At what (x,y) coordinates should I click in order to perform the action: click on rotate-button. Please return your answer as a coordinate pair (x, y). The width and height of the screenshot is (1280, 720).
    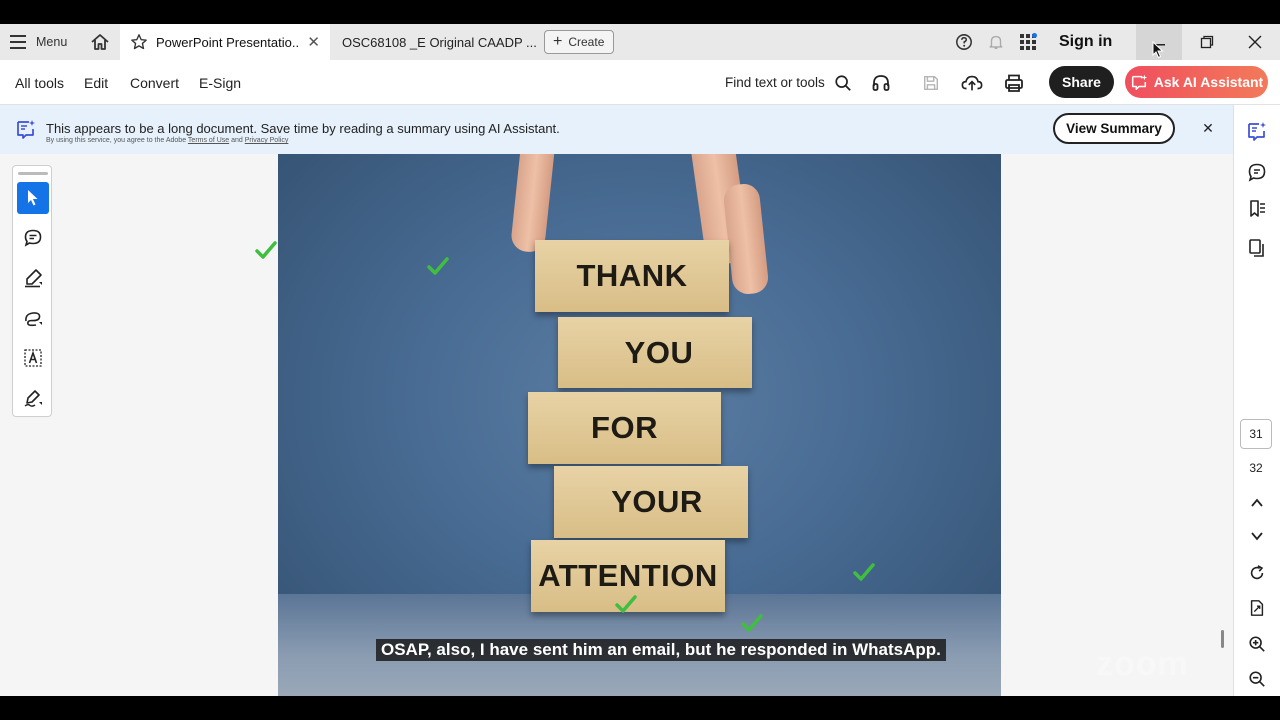
    Looking at the image, I should click on (1257, 573).